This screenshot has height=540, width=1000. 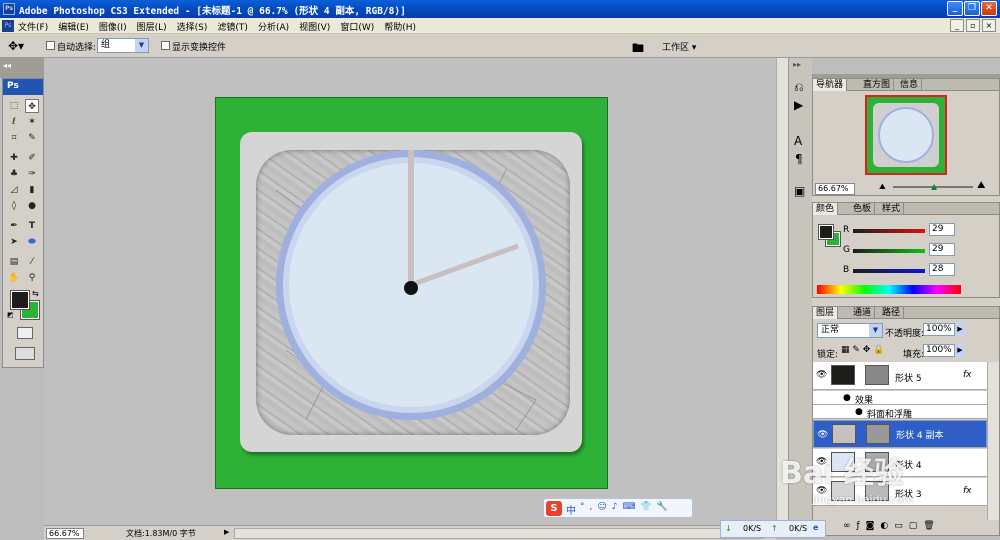 I want to click on r-slider, so click(x=889, y=231).